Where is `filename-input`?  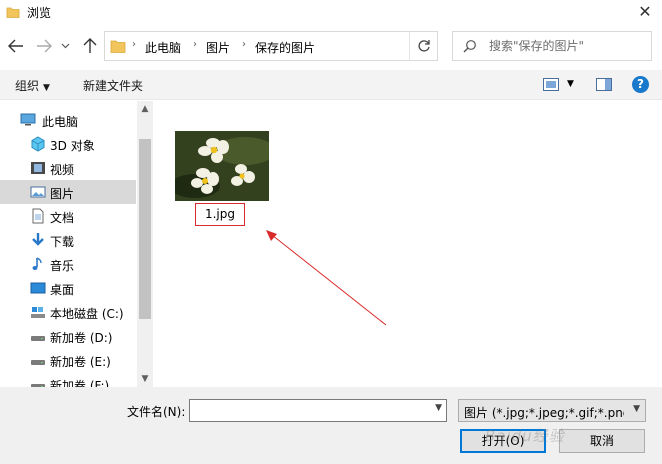
filename-input is located at coordinates (308, 410).